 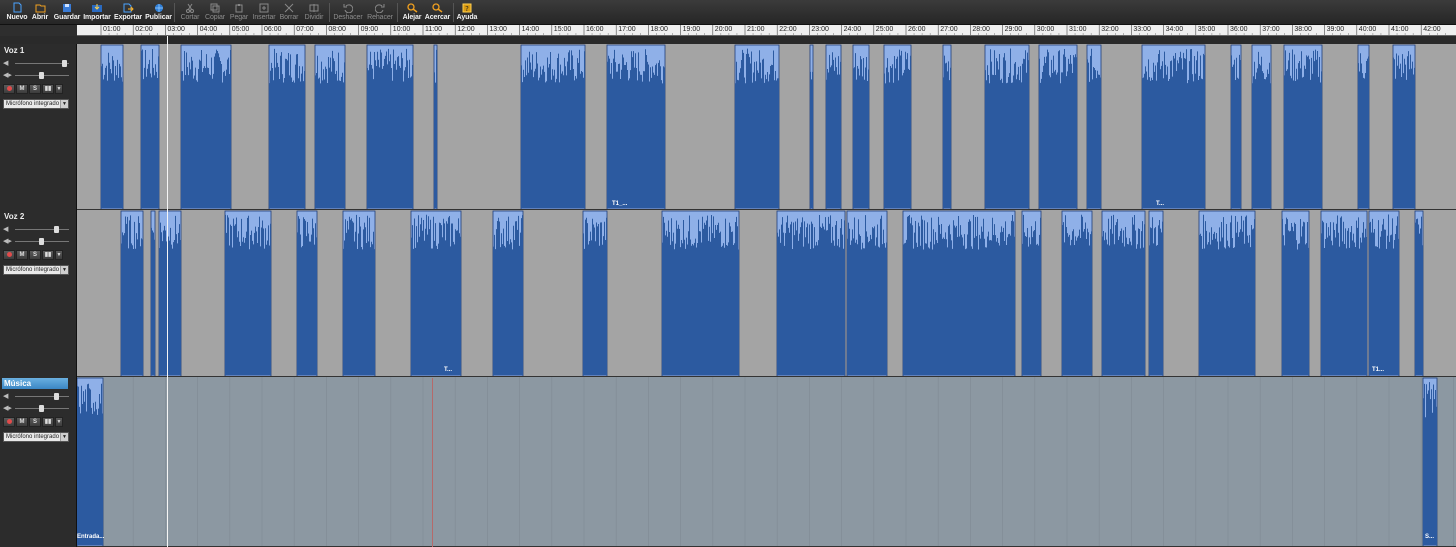 What do you see at coordinates (437, 6) in the screenshot?
I see `zoom-in-icon` at bounding box center [437, 6].